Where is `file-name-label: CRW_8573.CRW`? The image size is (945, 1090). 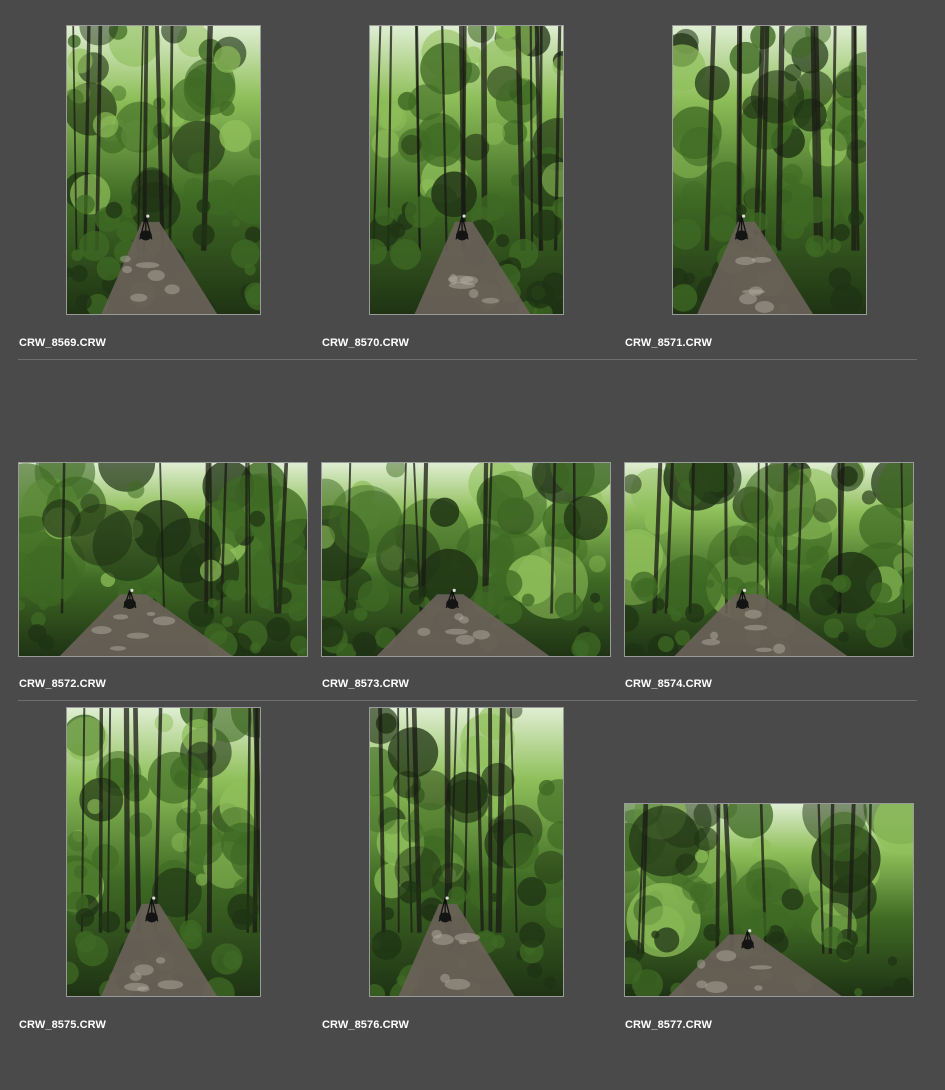
file-name-label: CRW_8573.CRW is located at coordinates (365, 684).